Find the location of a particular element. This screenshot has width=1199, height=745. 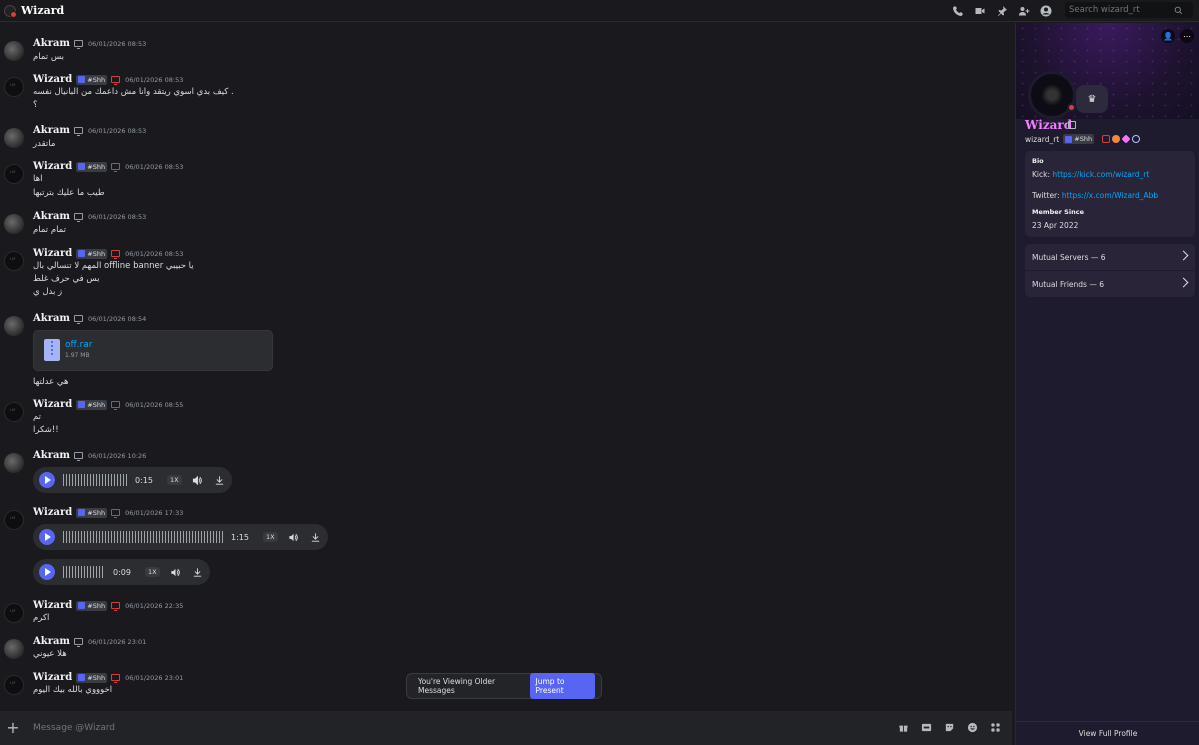

message-header: Wizard #Shh 06/01/2026 23:01 is located at coordinates (108, 677).